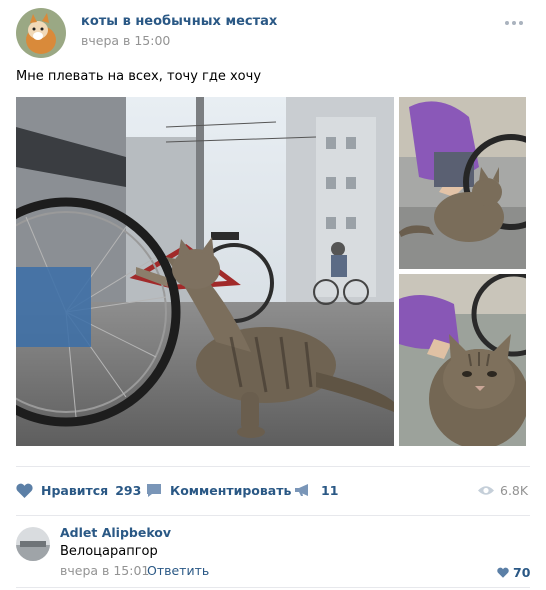 The height and width of the screenshot is (590, 546). Describe the element at coordinates (139, 76) in the screenshot. I see `post-text: Мне плевать на всех, точу где хочу` at that location.